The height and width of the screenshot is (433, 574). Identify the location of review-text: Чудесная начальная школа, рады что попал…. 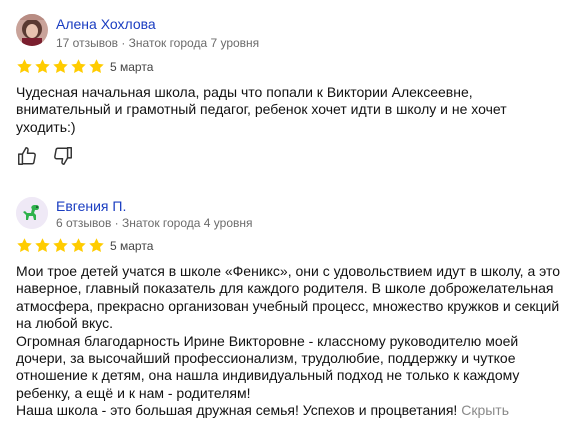
(288, 110).